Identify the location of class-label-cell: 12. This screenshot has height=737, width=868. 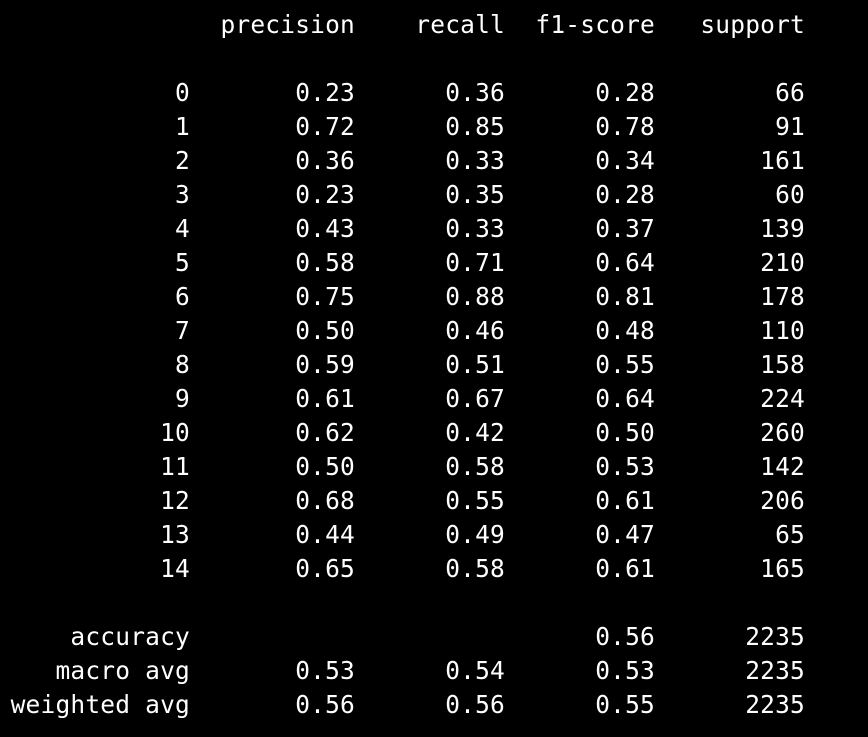
(175, 500).